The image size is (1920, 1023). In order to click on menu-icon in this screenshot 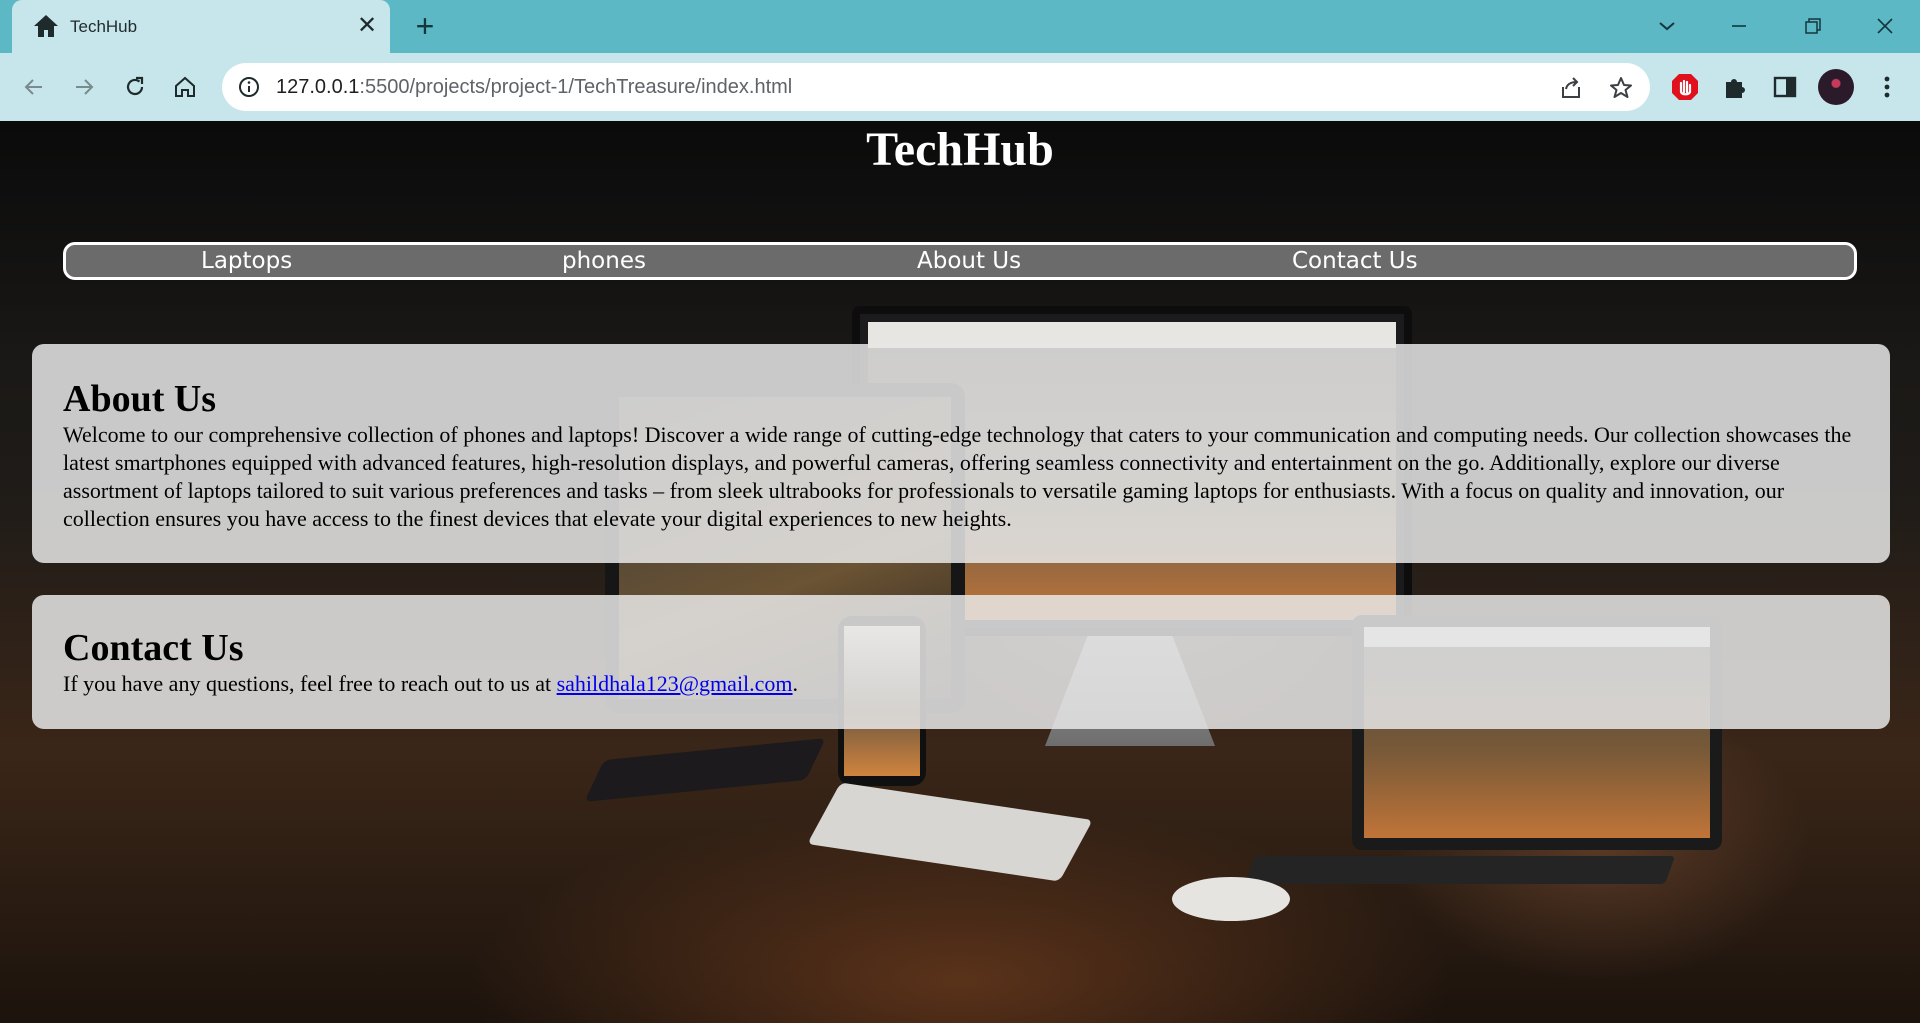, I will do `click(1887, 87)`.